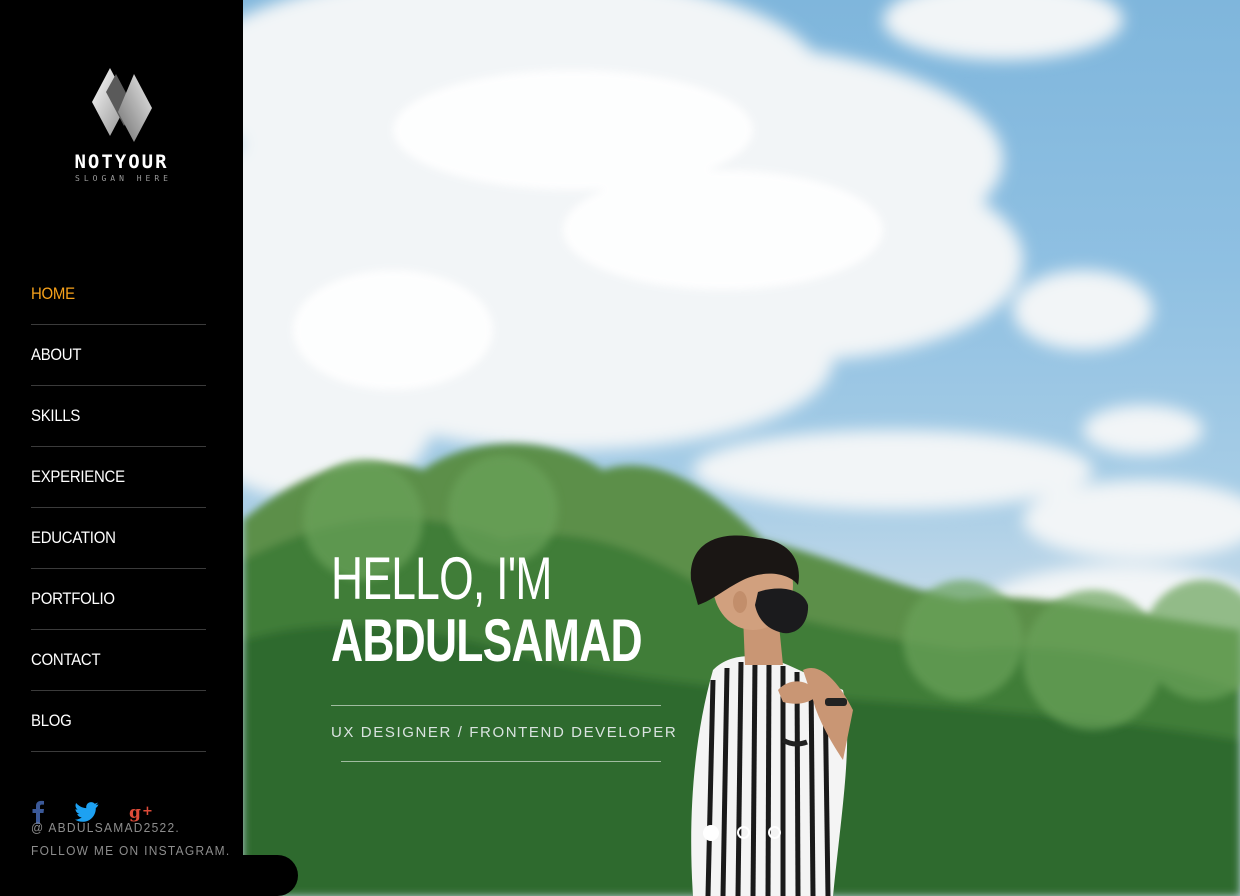 Image resolution: width=1240 pixels, height=896 pixels. What do you see at coordinates (123, 178) in the screenshot?
I see `brand-slogan: SLOGAN HERE` at bounding box center [123, 178].